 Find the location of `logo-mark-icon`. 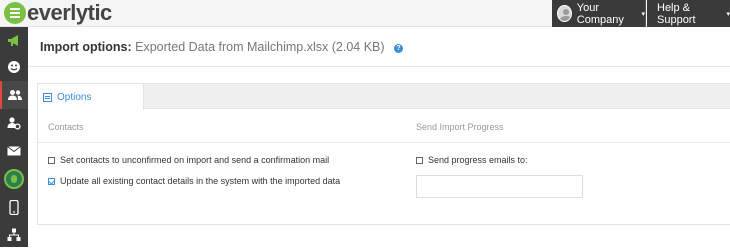

logo-mark-icon is located at coordinates (15, 13).